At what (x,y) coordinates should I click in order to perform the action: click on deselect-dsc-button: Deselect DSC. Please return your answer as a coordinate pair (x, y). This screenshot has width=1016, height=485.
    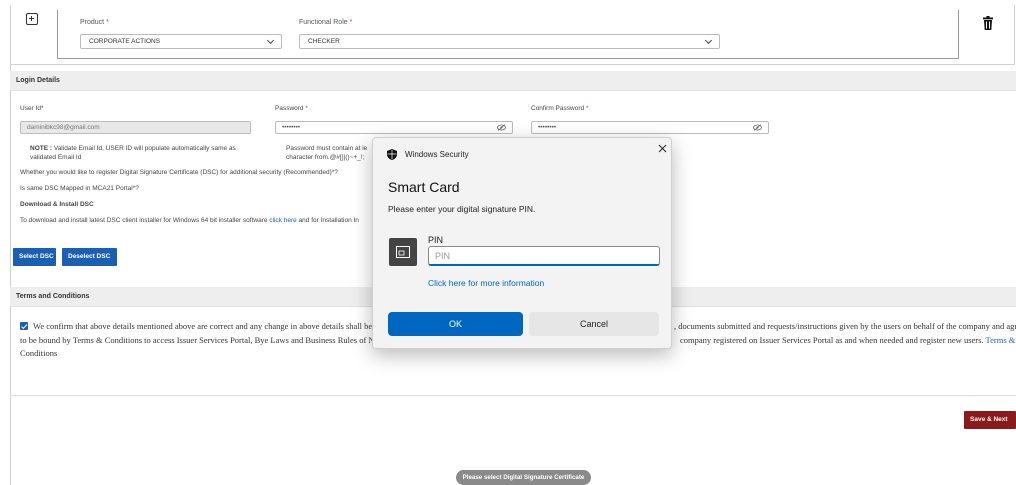
    Looking at the image, I should click on (89, 257).